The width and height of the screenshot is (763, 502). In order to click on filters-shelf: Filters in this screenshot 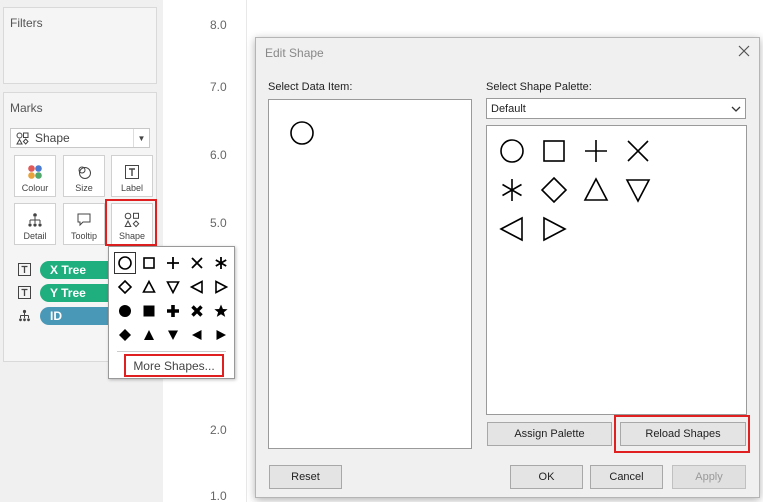, I will do `click(80, 45)`.